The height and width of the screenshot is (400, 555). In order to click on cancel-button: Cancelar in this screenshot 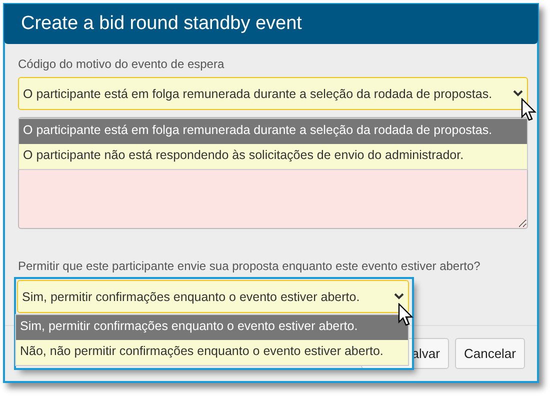, I will do `click(489, 353)`.